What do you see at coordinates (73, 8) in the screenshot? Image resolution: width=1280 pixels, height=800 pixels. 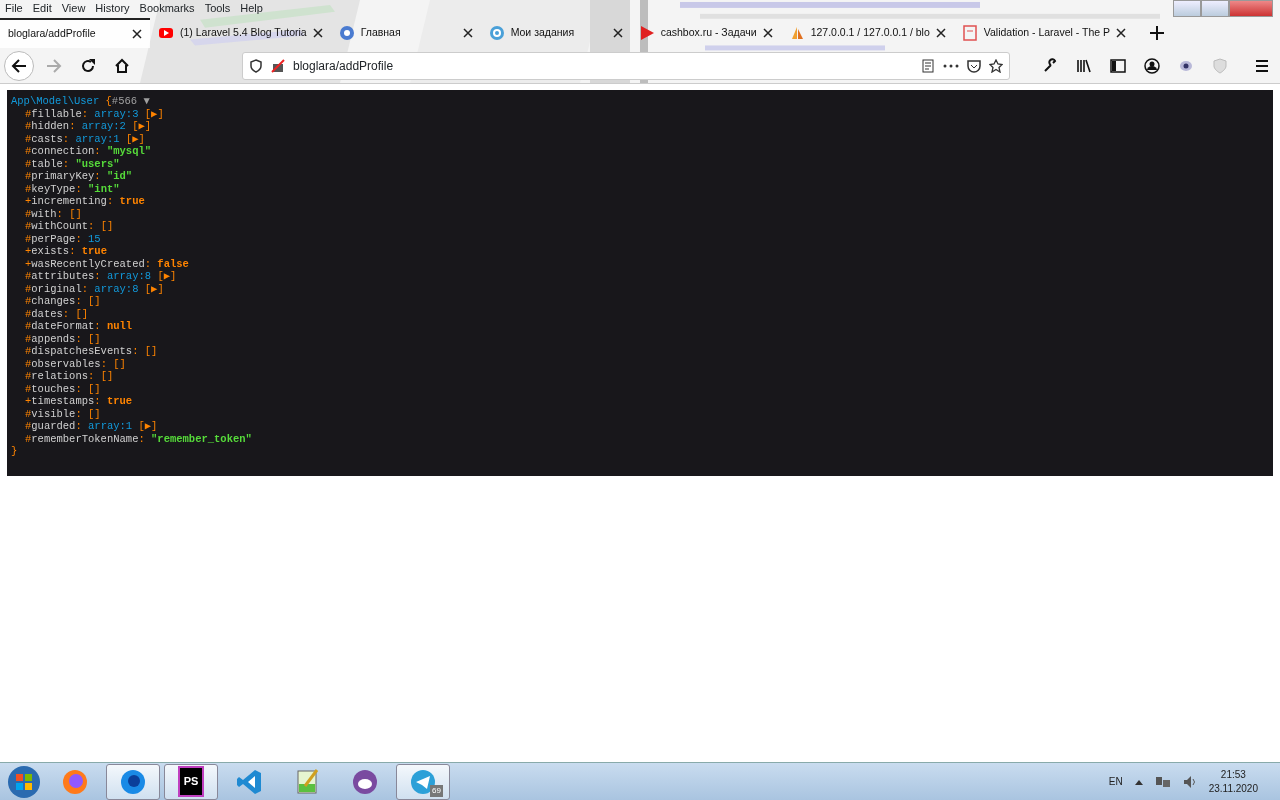 I see `menu-item: View` at bounding box center [73, 8].